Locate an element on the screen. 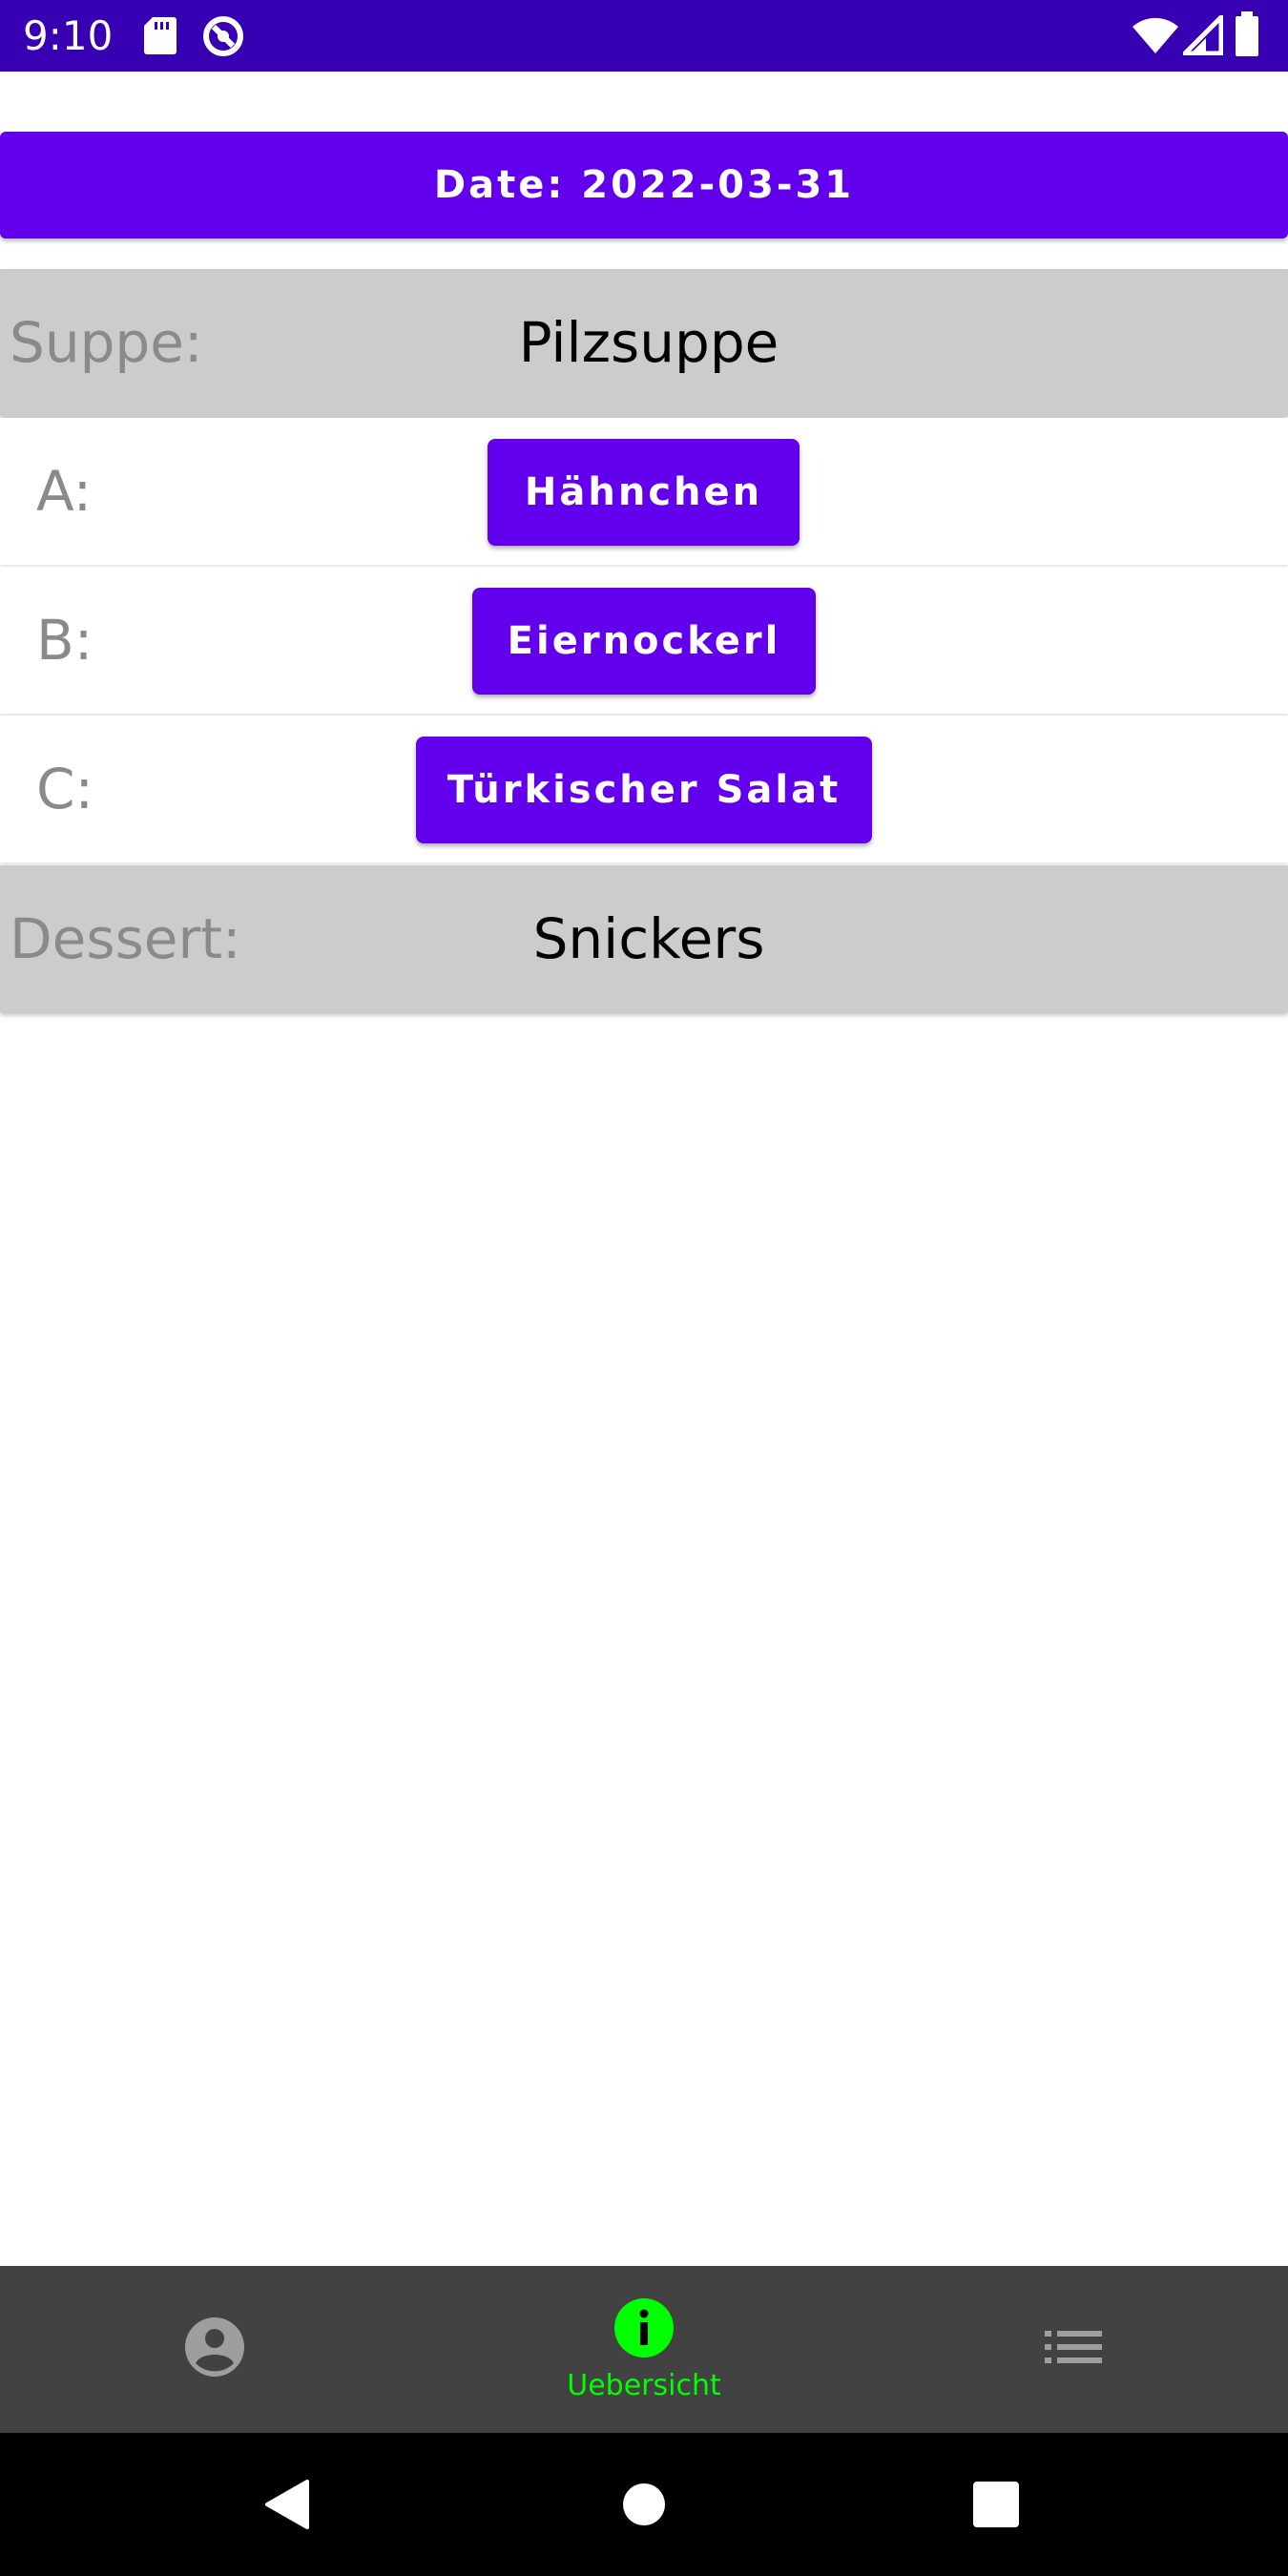 The image size is (1288, 2576). menu-row-b: B: Eiernockerl is located at coordinates (644, 640).